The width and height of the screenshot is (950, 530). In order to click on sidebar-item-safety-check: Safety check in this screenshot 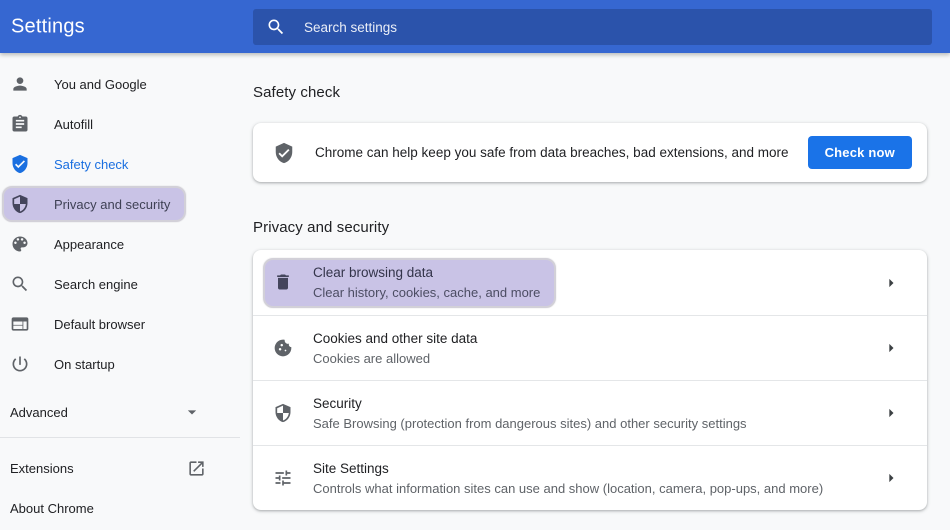, I will do `click(120, 164)`.